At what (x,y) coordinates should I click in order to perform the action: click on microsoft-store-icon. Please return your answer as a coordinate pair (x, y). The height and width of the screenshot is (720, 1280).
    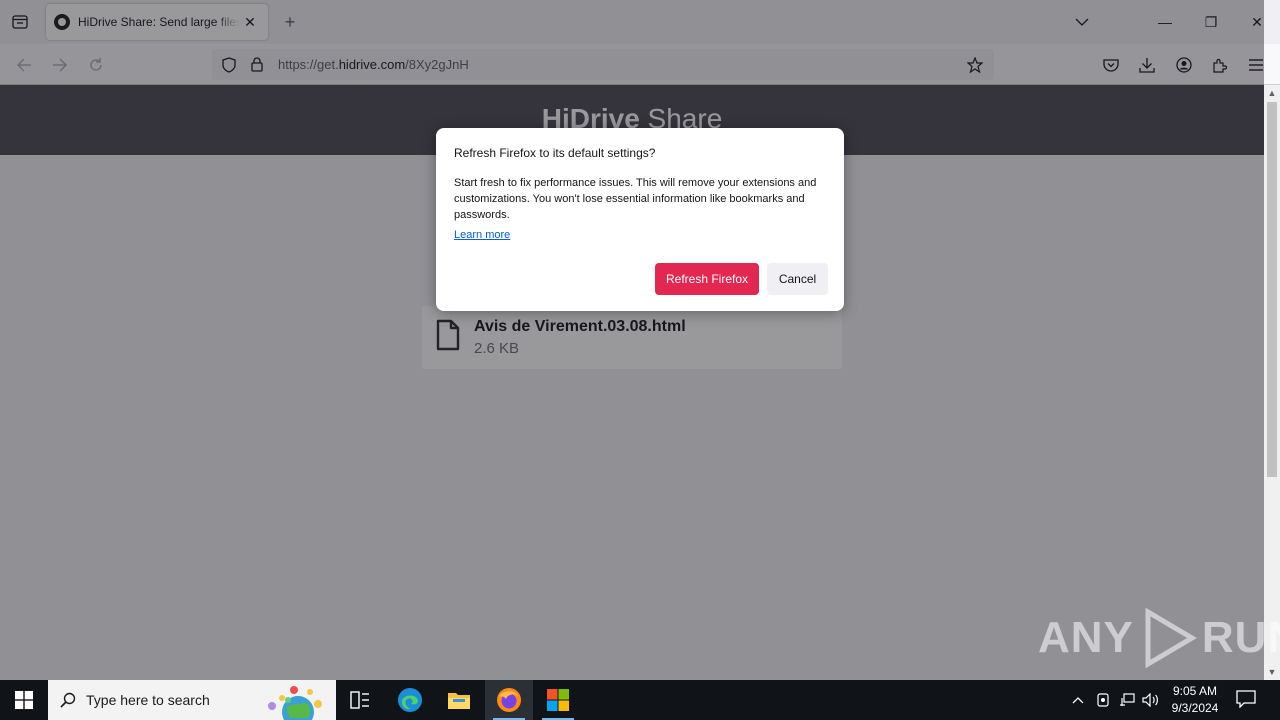
    Looking at the image, I should click on (558, 700).